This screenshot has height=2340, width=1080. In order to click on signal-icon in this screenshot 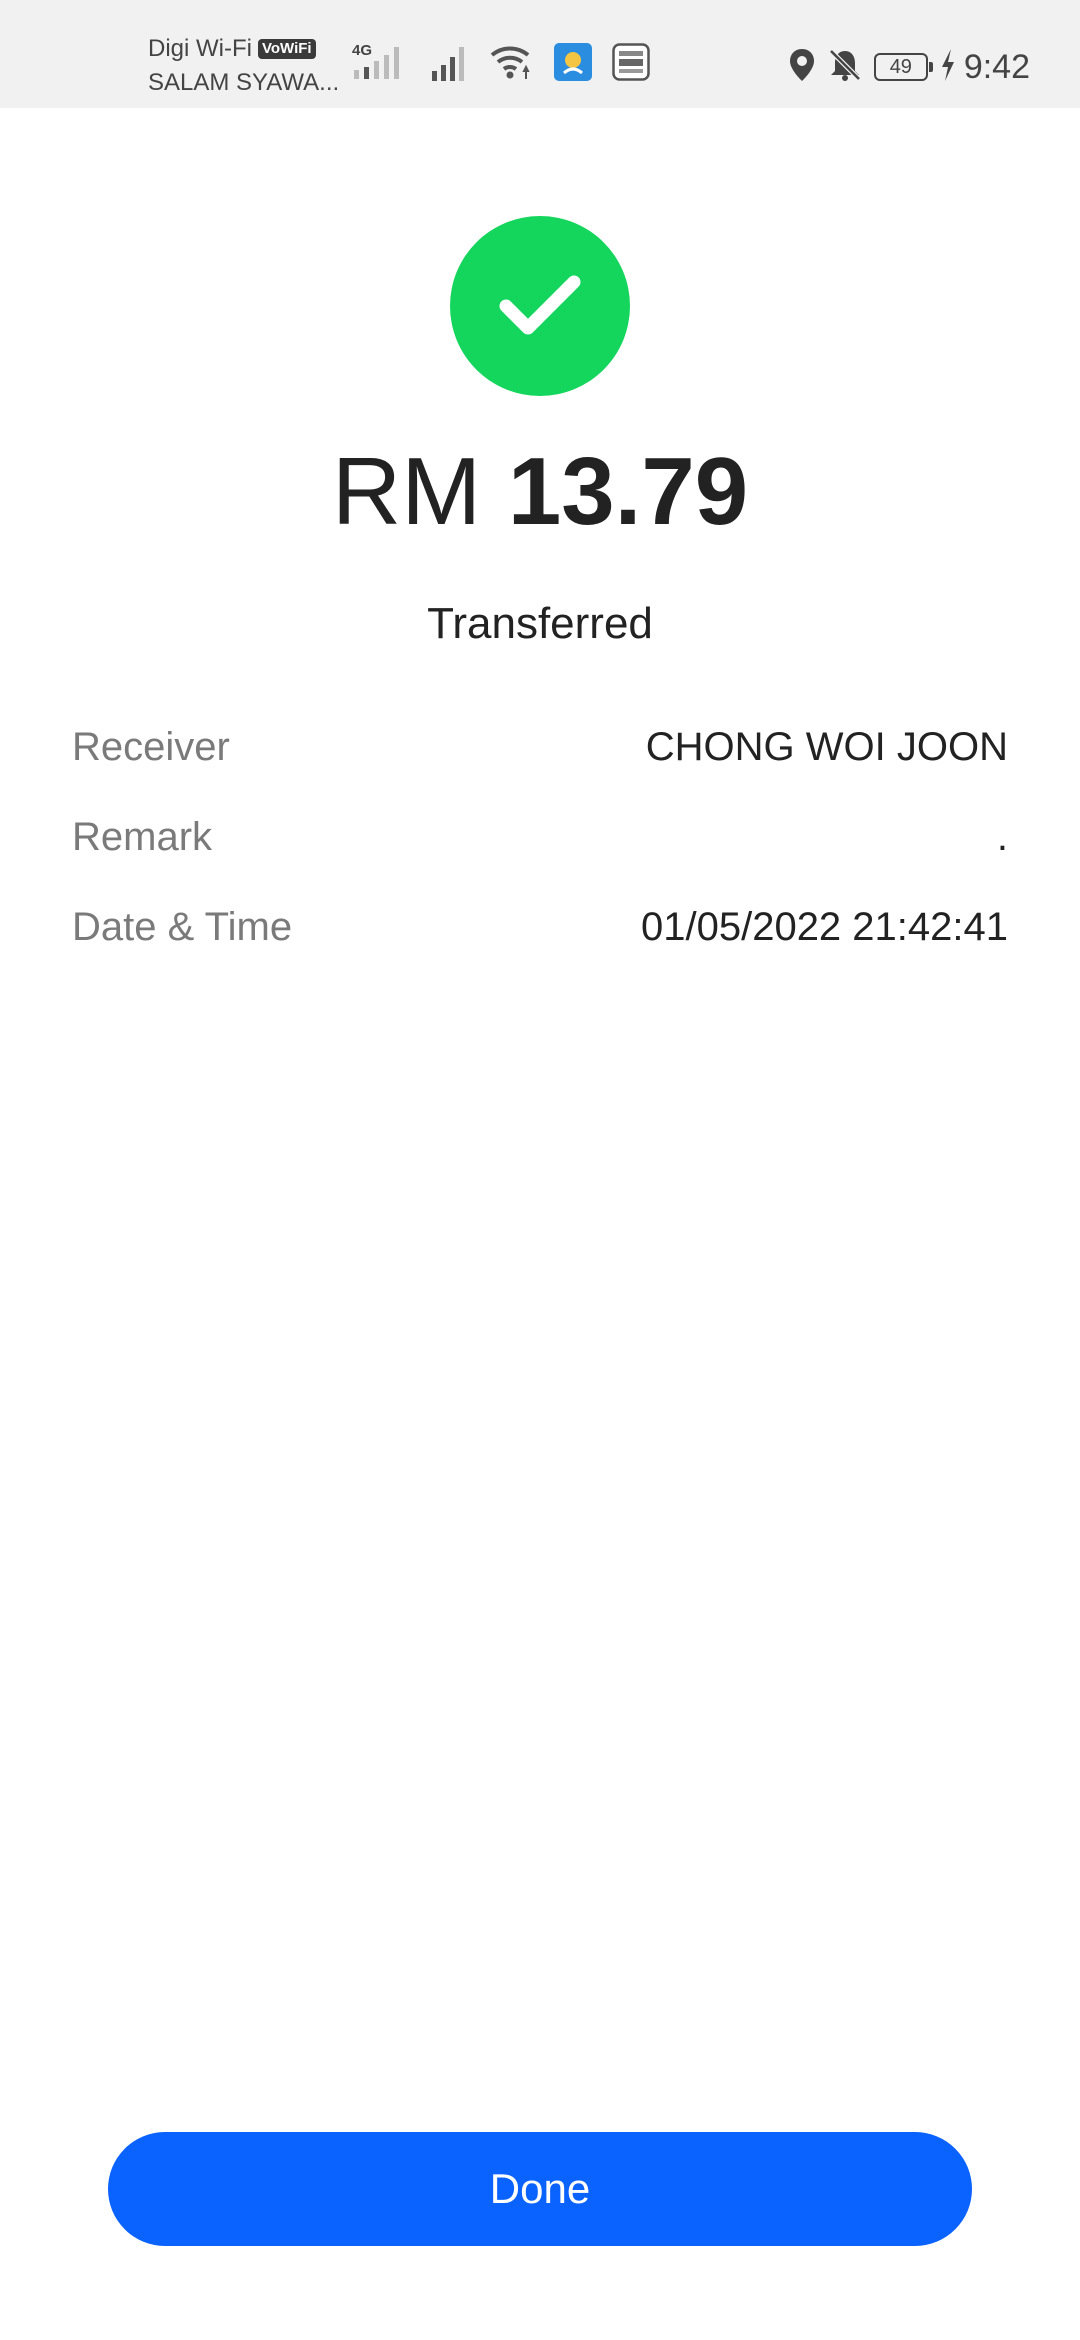, I will do `click(450, 63)`.